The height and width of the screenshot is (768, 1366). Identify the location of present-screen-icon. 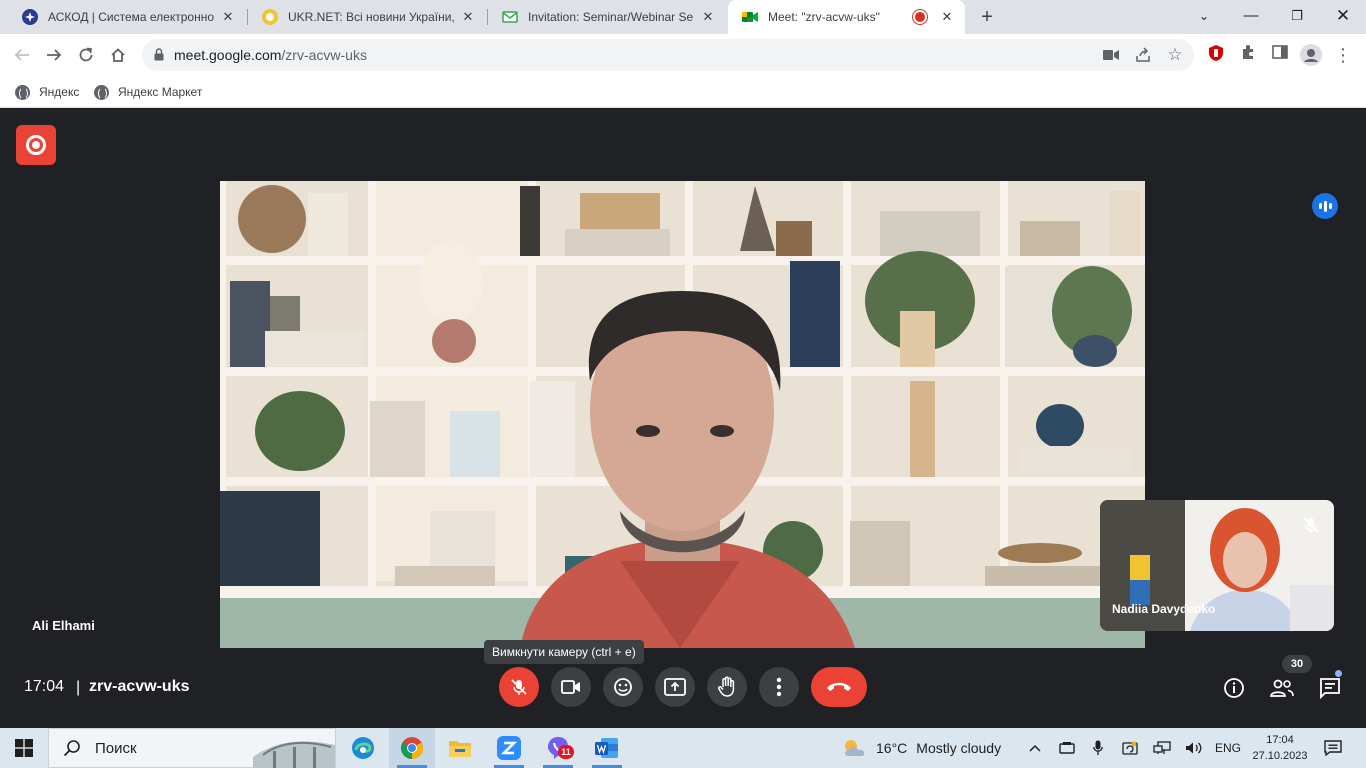
(675, 687).